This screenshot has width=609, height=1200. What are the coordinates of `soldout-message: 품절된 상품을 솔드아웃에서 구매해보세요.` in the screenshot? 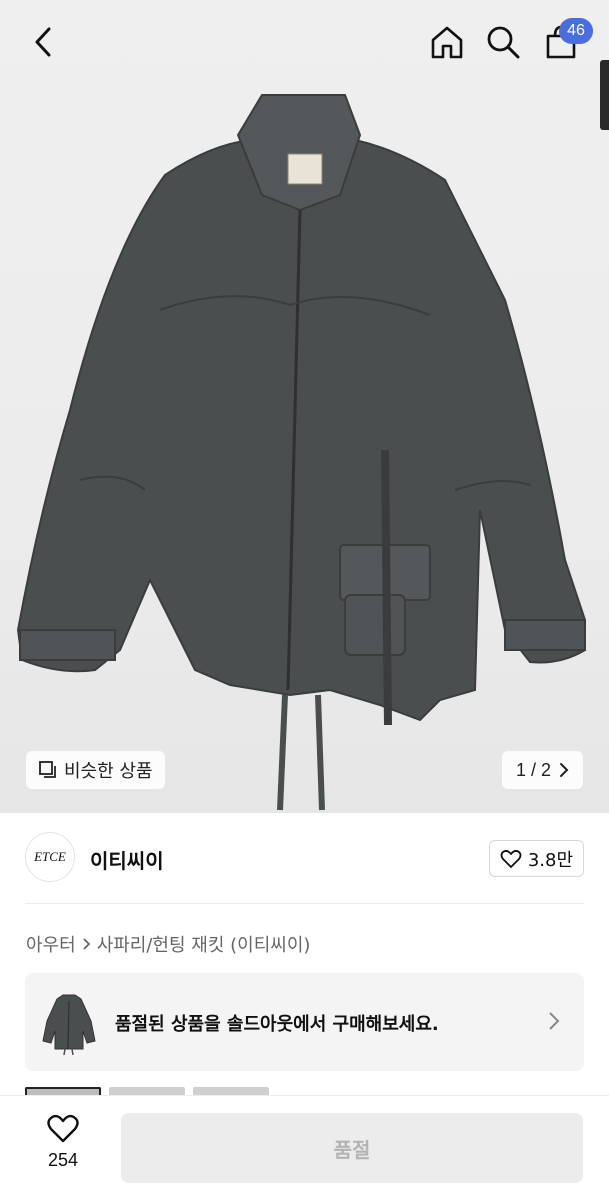 It's located at (277, 1024).